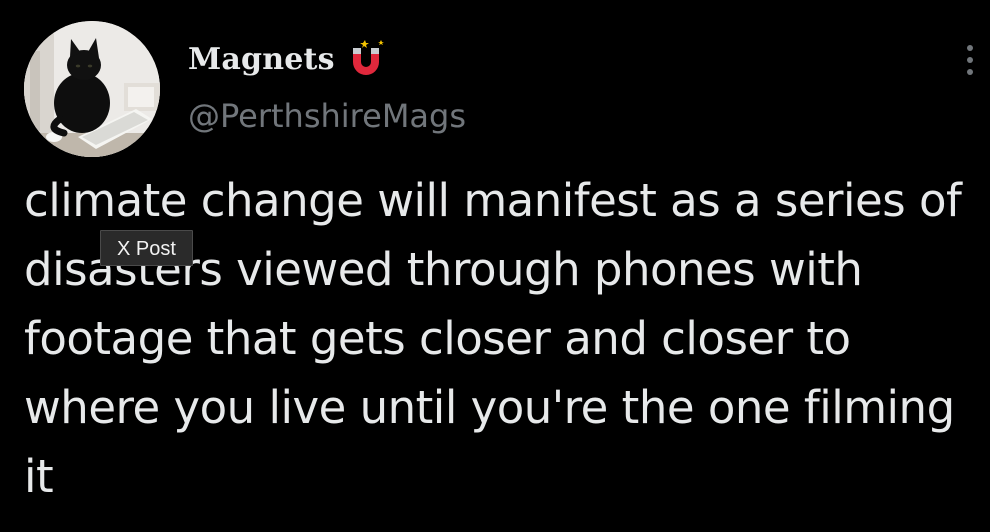 This screenshot has height=532, width=990. What do you see at coordinates (146, 248) in the screenshot?
I see `x-post-watermark: X Post` at bounding box center [146, 248].